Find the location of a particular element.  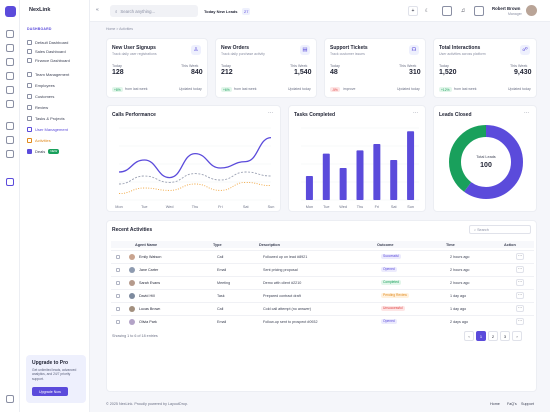

activity-description: Sent pricing proposal is located at coordinates (280, 269).